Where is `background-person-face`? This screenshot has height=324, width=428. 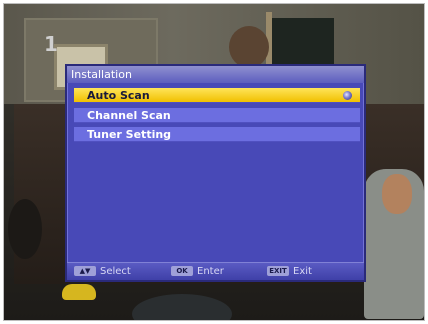
background-person-face is located at coordinates (397, 194).